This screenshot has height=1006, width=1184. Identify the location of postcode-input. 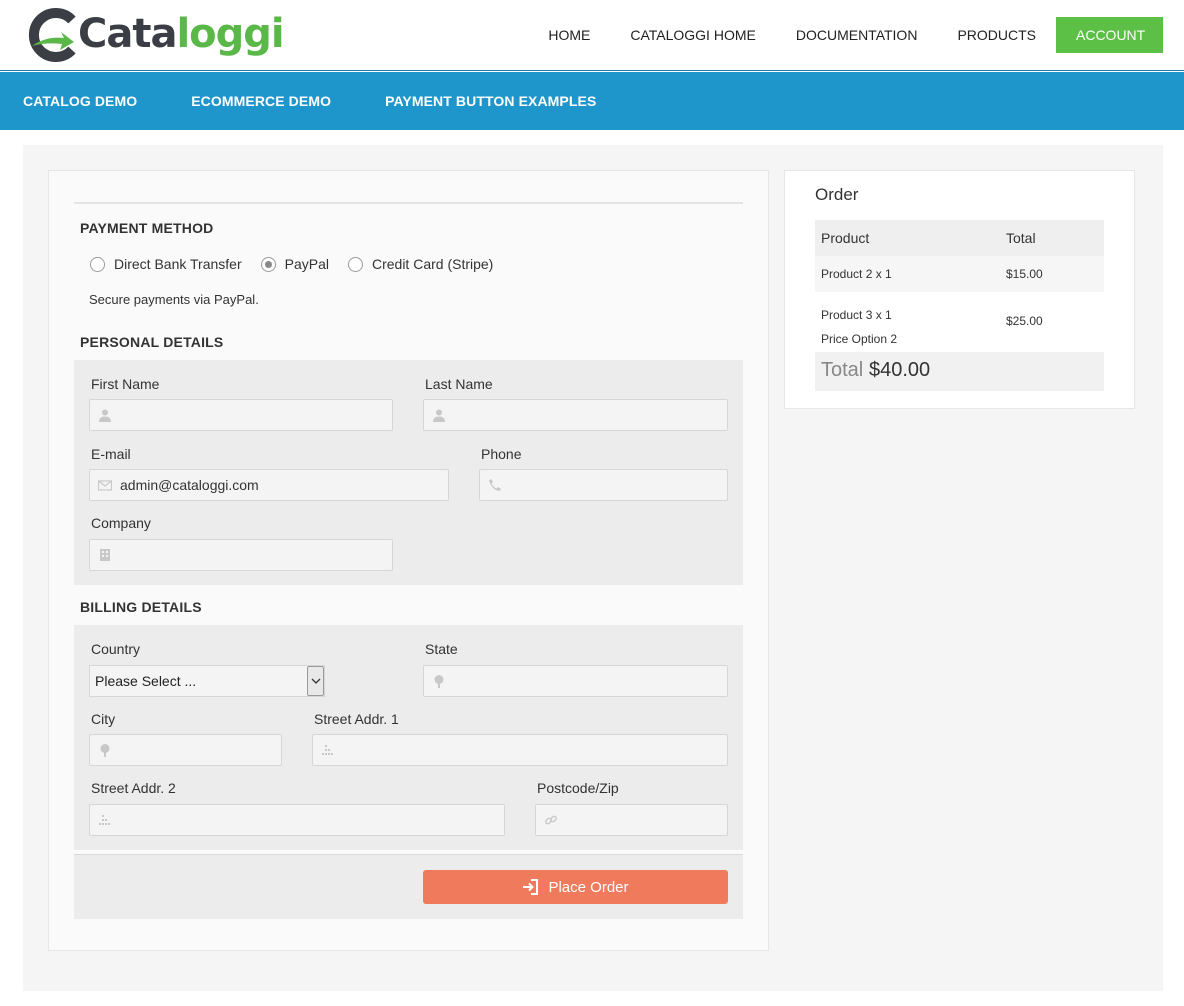
(631, 820).